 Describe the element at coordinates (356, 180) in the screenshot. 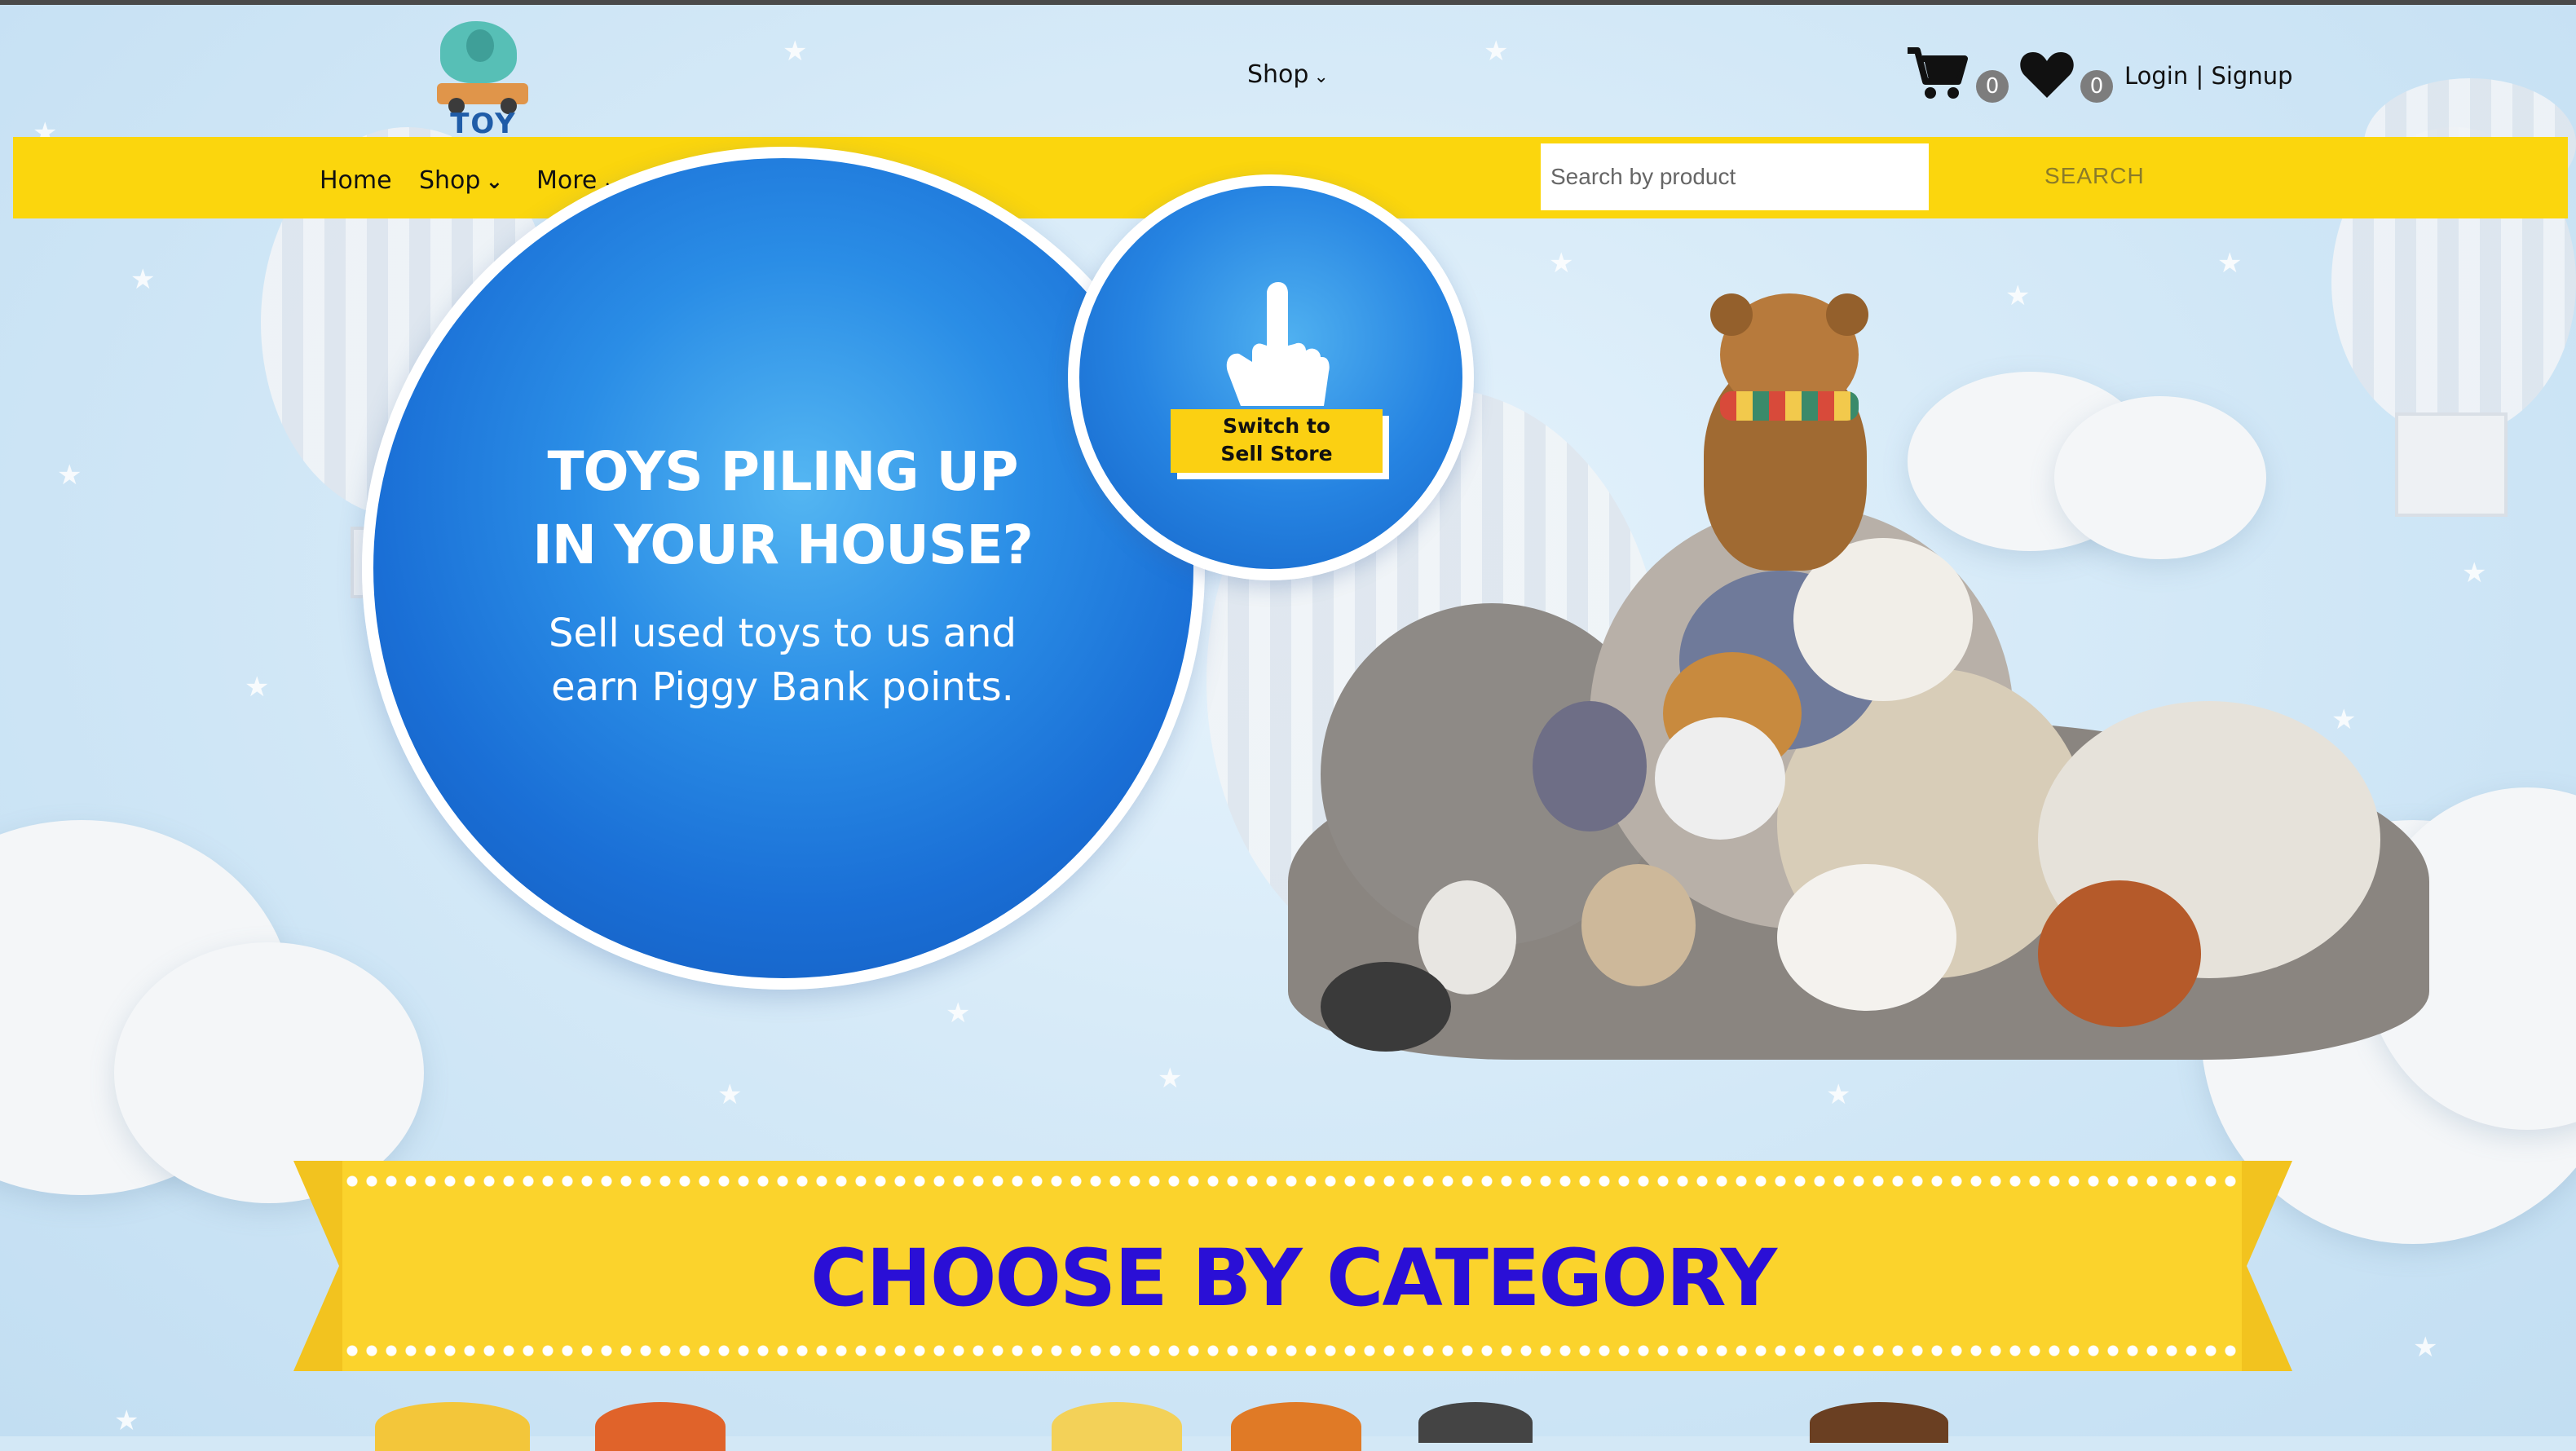

I see `nav-home: Home` at that location.